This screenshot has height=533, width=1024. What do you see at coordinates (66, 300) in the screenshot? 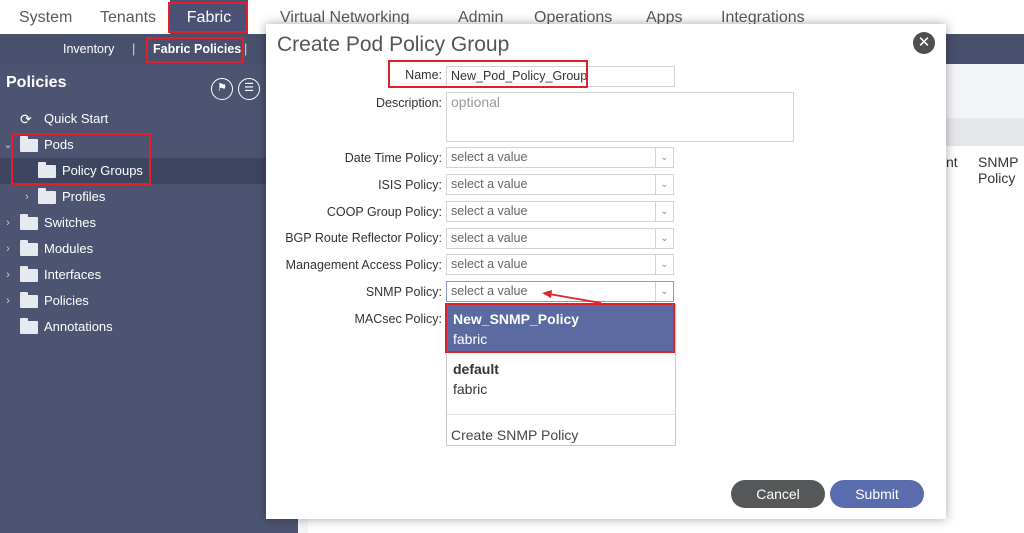
I see `sidebar-item-label: Policies` at bounding box center [66, 300].